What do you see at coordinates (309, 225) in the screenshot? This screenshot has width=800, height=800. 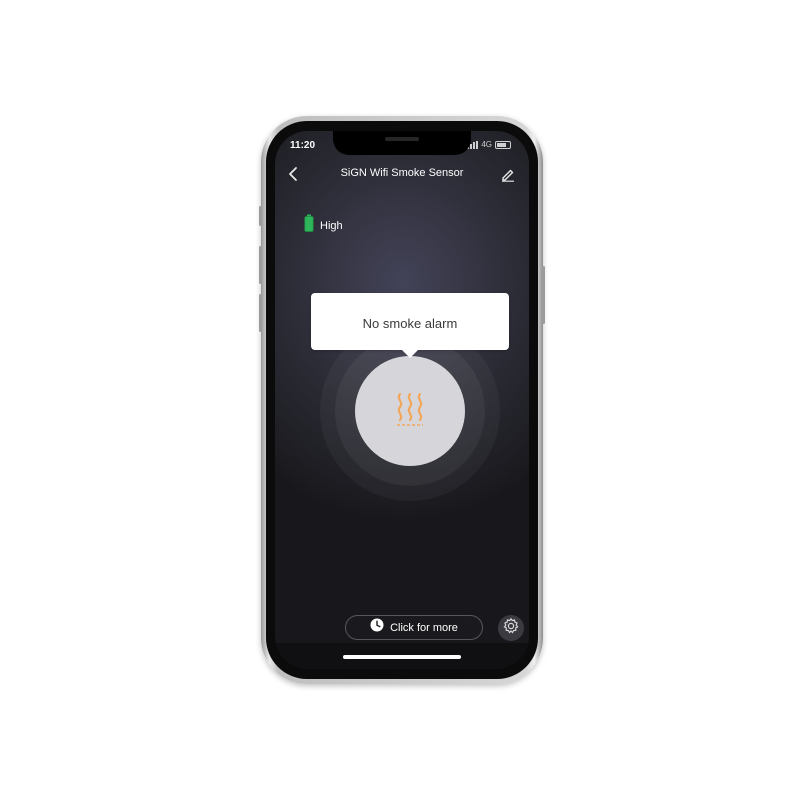 I see `battery-icon` at bounding box center [309, 225].